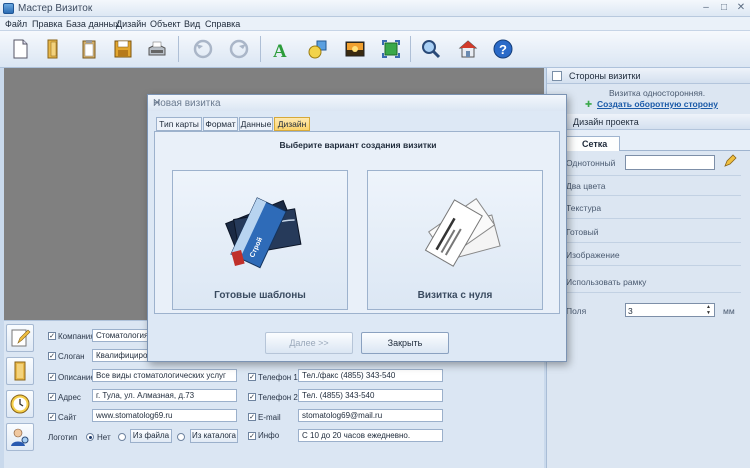 This screenshot has height=468, width=750. What do you see at coordinates (16, 24) in the screenshot?
I see `menu-file: Файл` at bounding box center [16, 24].